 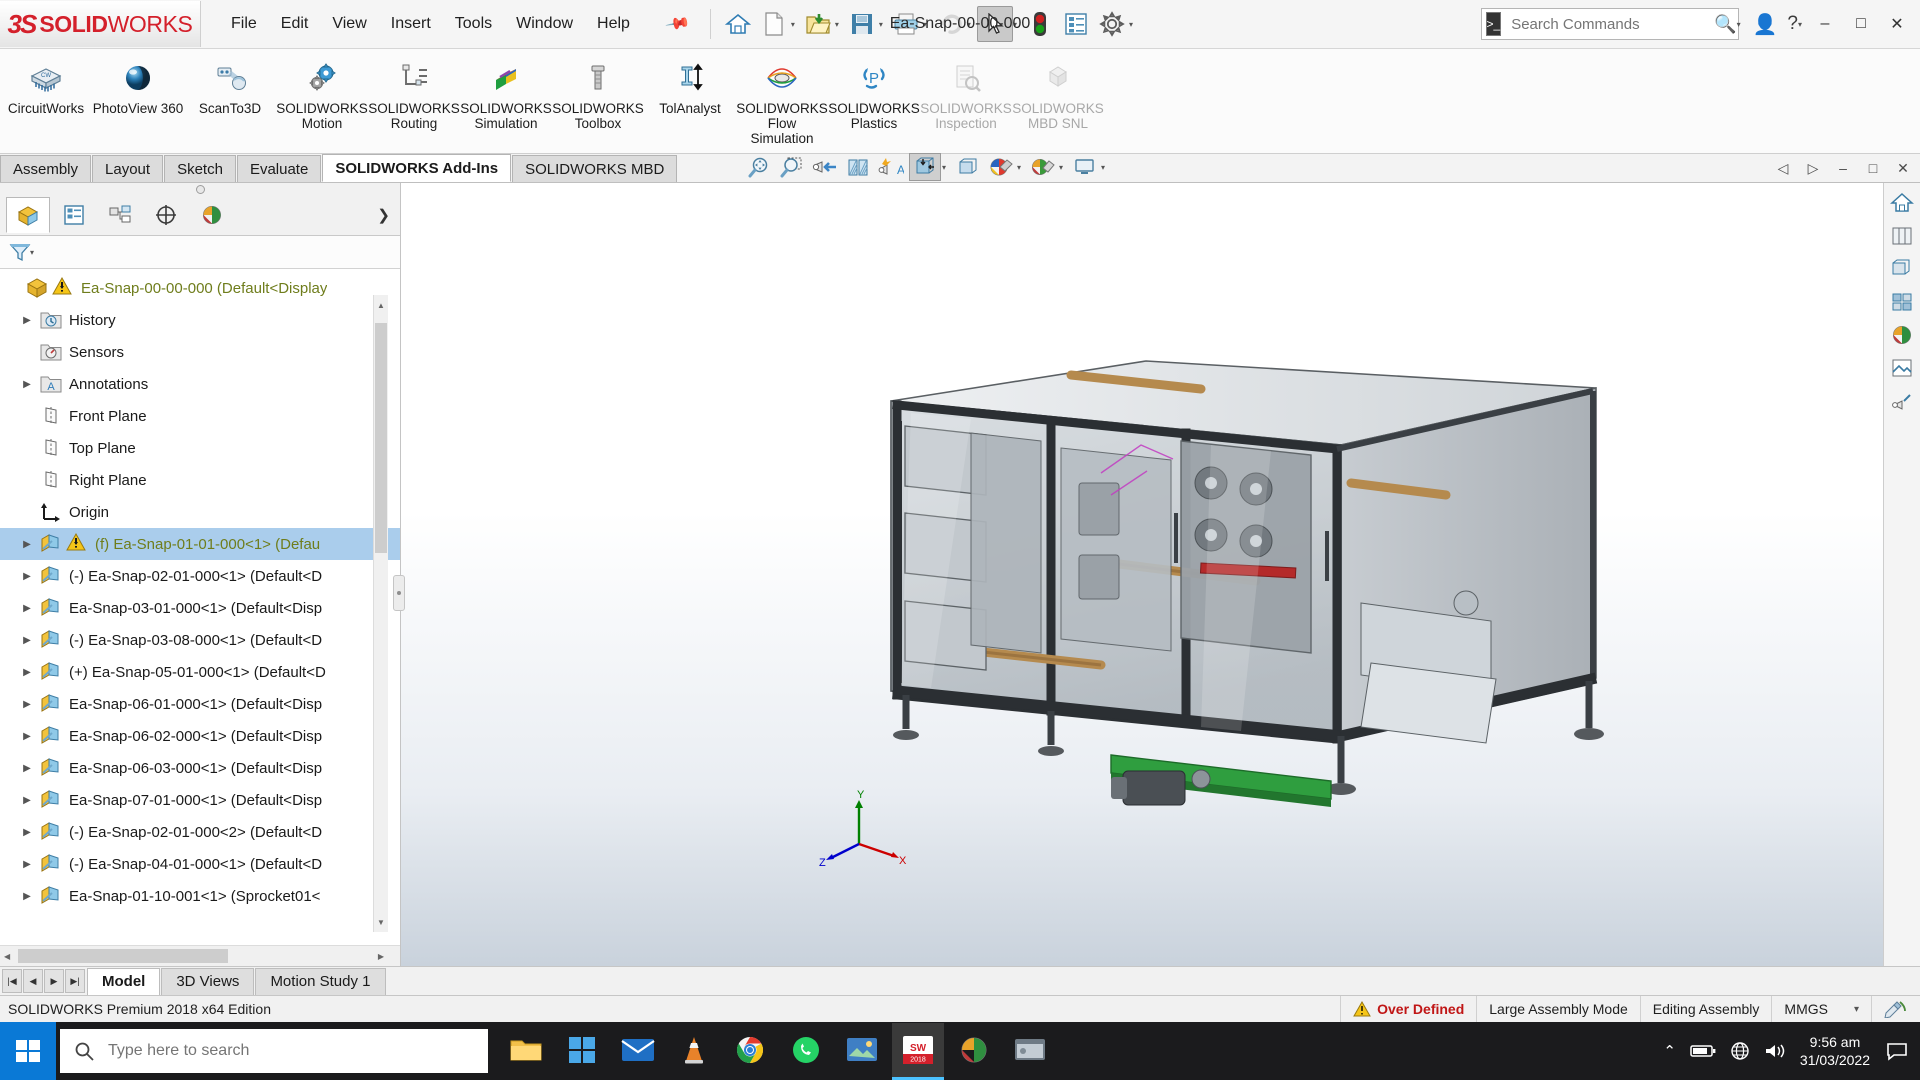 What do you see at coordinates (200, 608) in the screenshot?
I see `tree-item: ▶ Ea-Snap-03-01-000<1> (Default<Disp` at bounding box center [200, 608].